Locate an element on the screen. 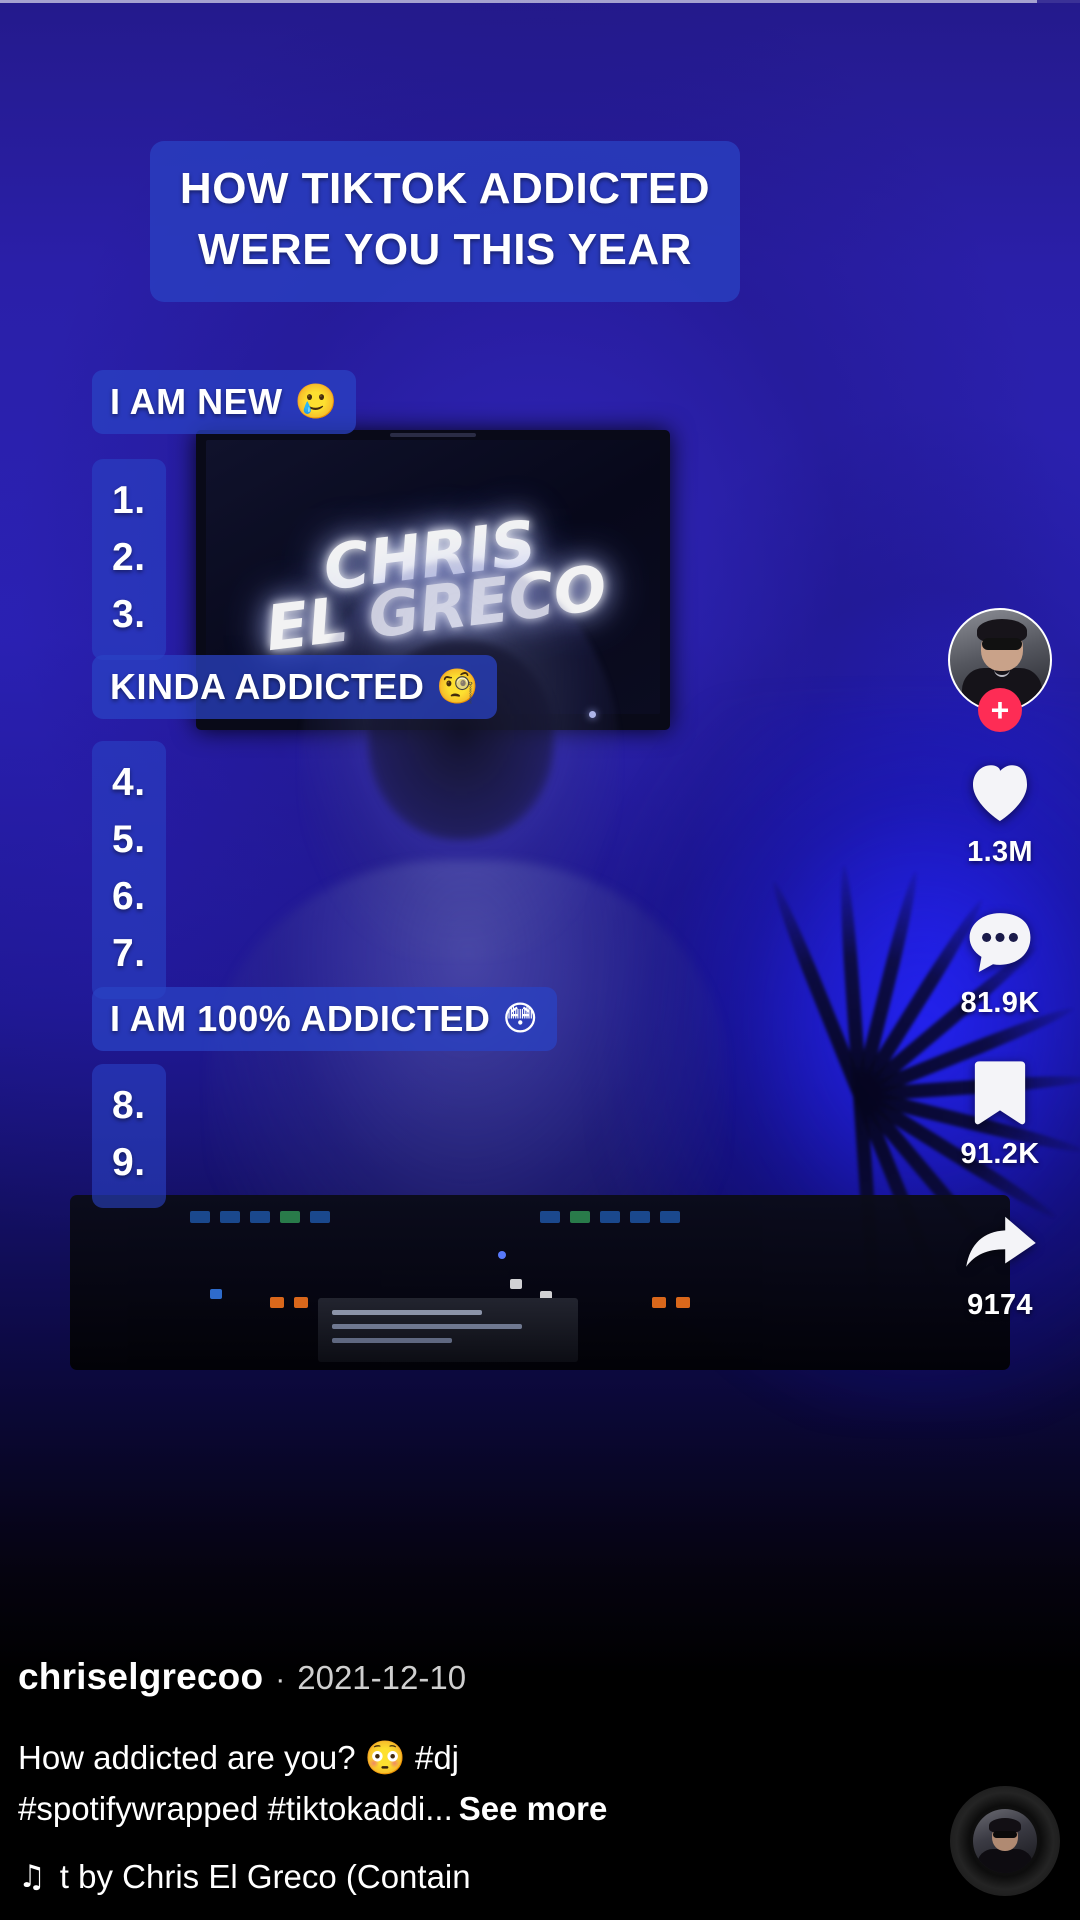 This screenshot has width=1080, height=1920. disc-avatar-sunglasses is located at coordinates (1005, 1834).